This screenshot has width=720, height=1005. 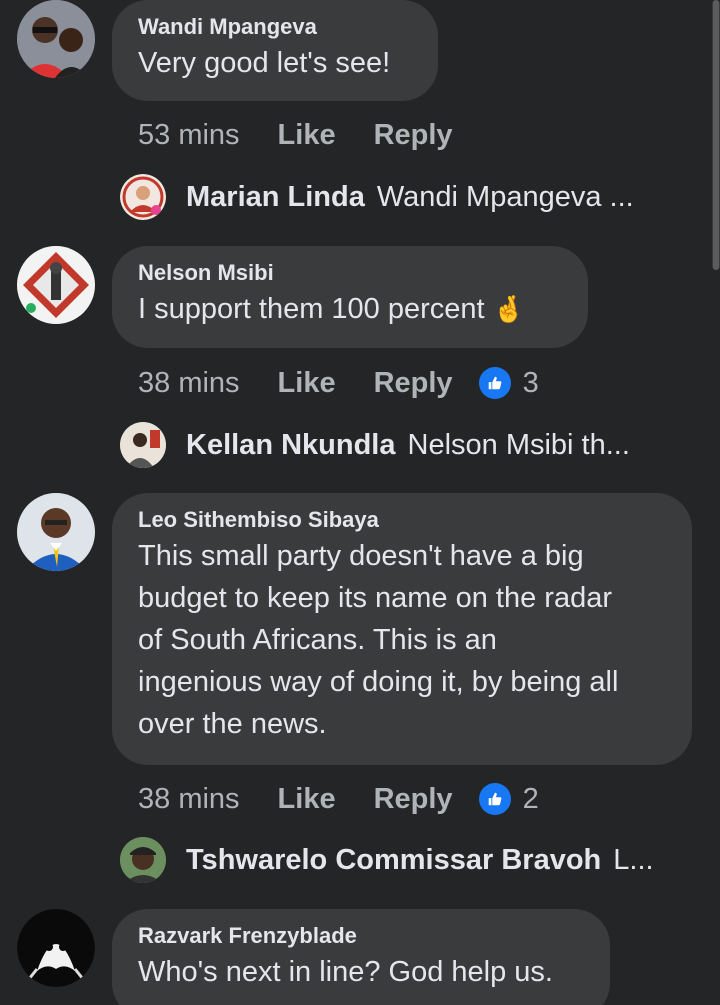 I want to click on comment-text-line: over the news., so click(x=232, y=724).